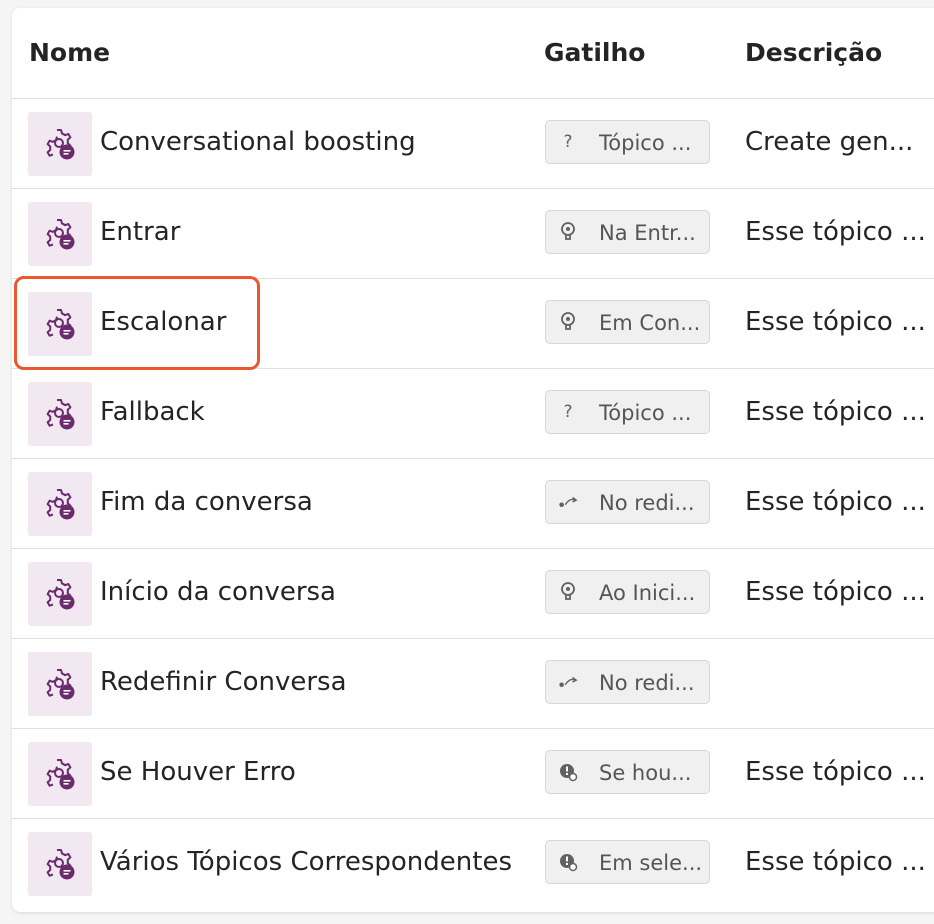 The image size is (934, 924). Describe the element at coordinates (140, 232) in the screenshot. I see `topic-name: Entrar` at that location.